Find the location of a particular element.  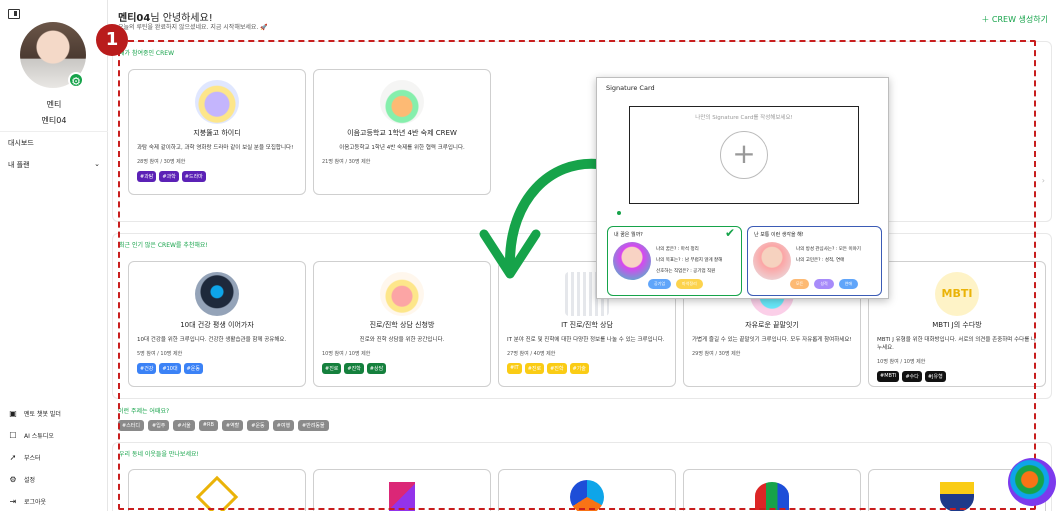

option-chip: 마석정리 is located at coordinates (689, 284).